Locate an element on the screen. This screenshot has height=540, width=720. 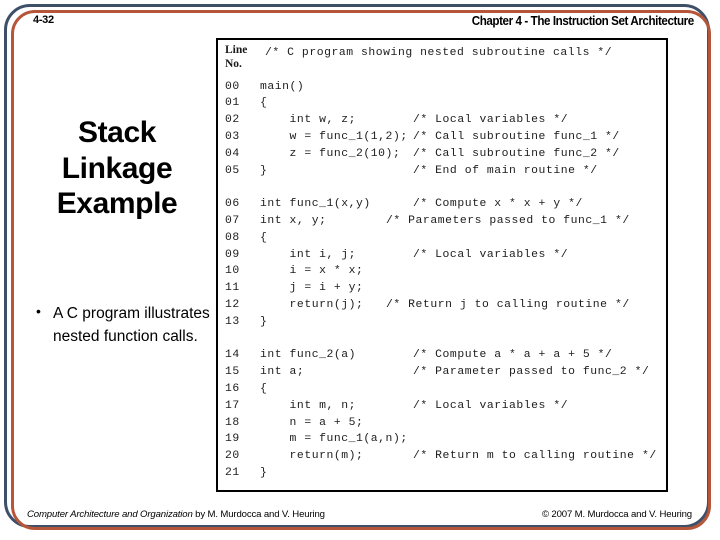
code-line: 09 int i, j; /* Local variables */ is located at coordinates (442, 255).